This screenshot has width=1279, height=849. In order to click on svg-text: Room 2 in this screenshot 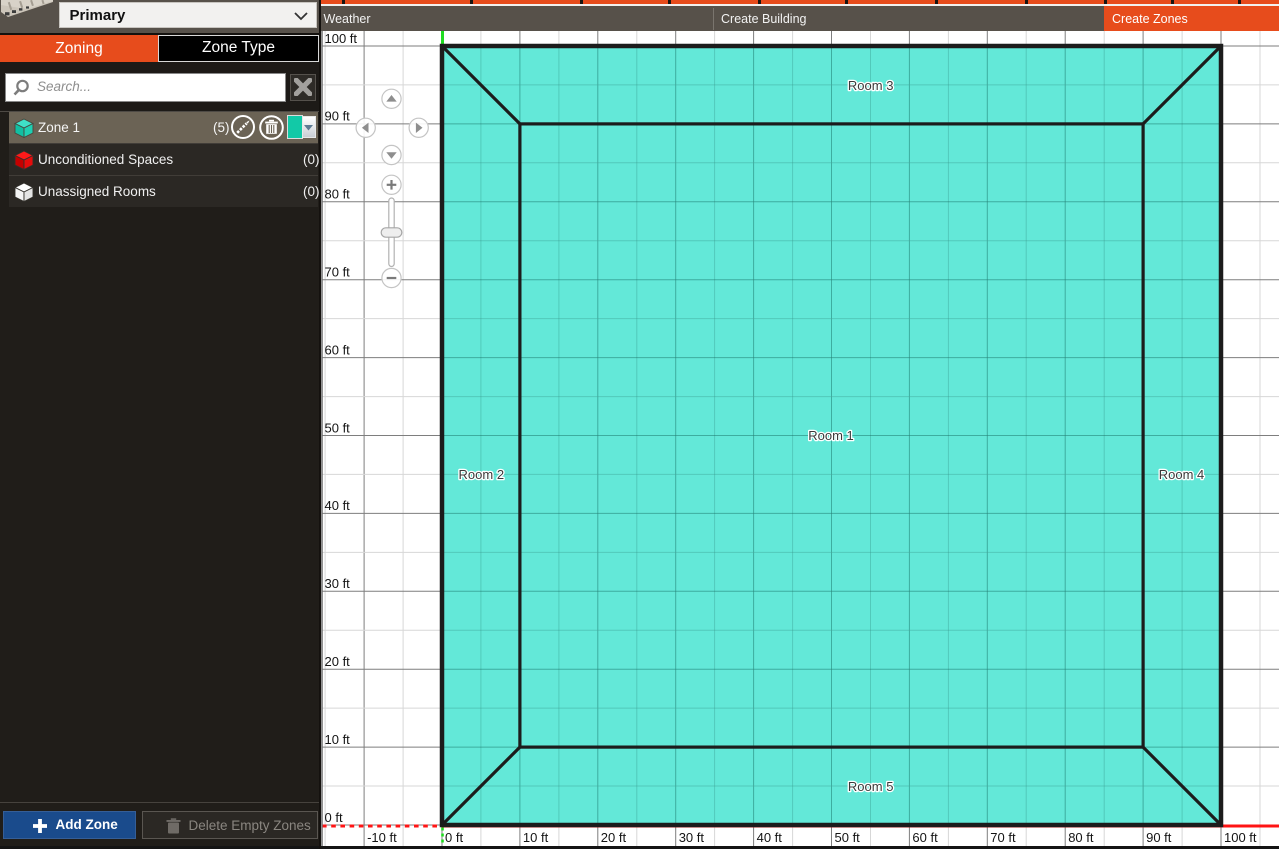, I will do `click(482, 474)`.